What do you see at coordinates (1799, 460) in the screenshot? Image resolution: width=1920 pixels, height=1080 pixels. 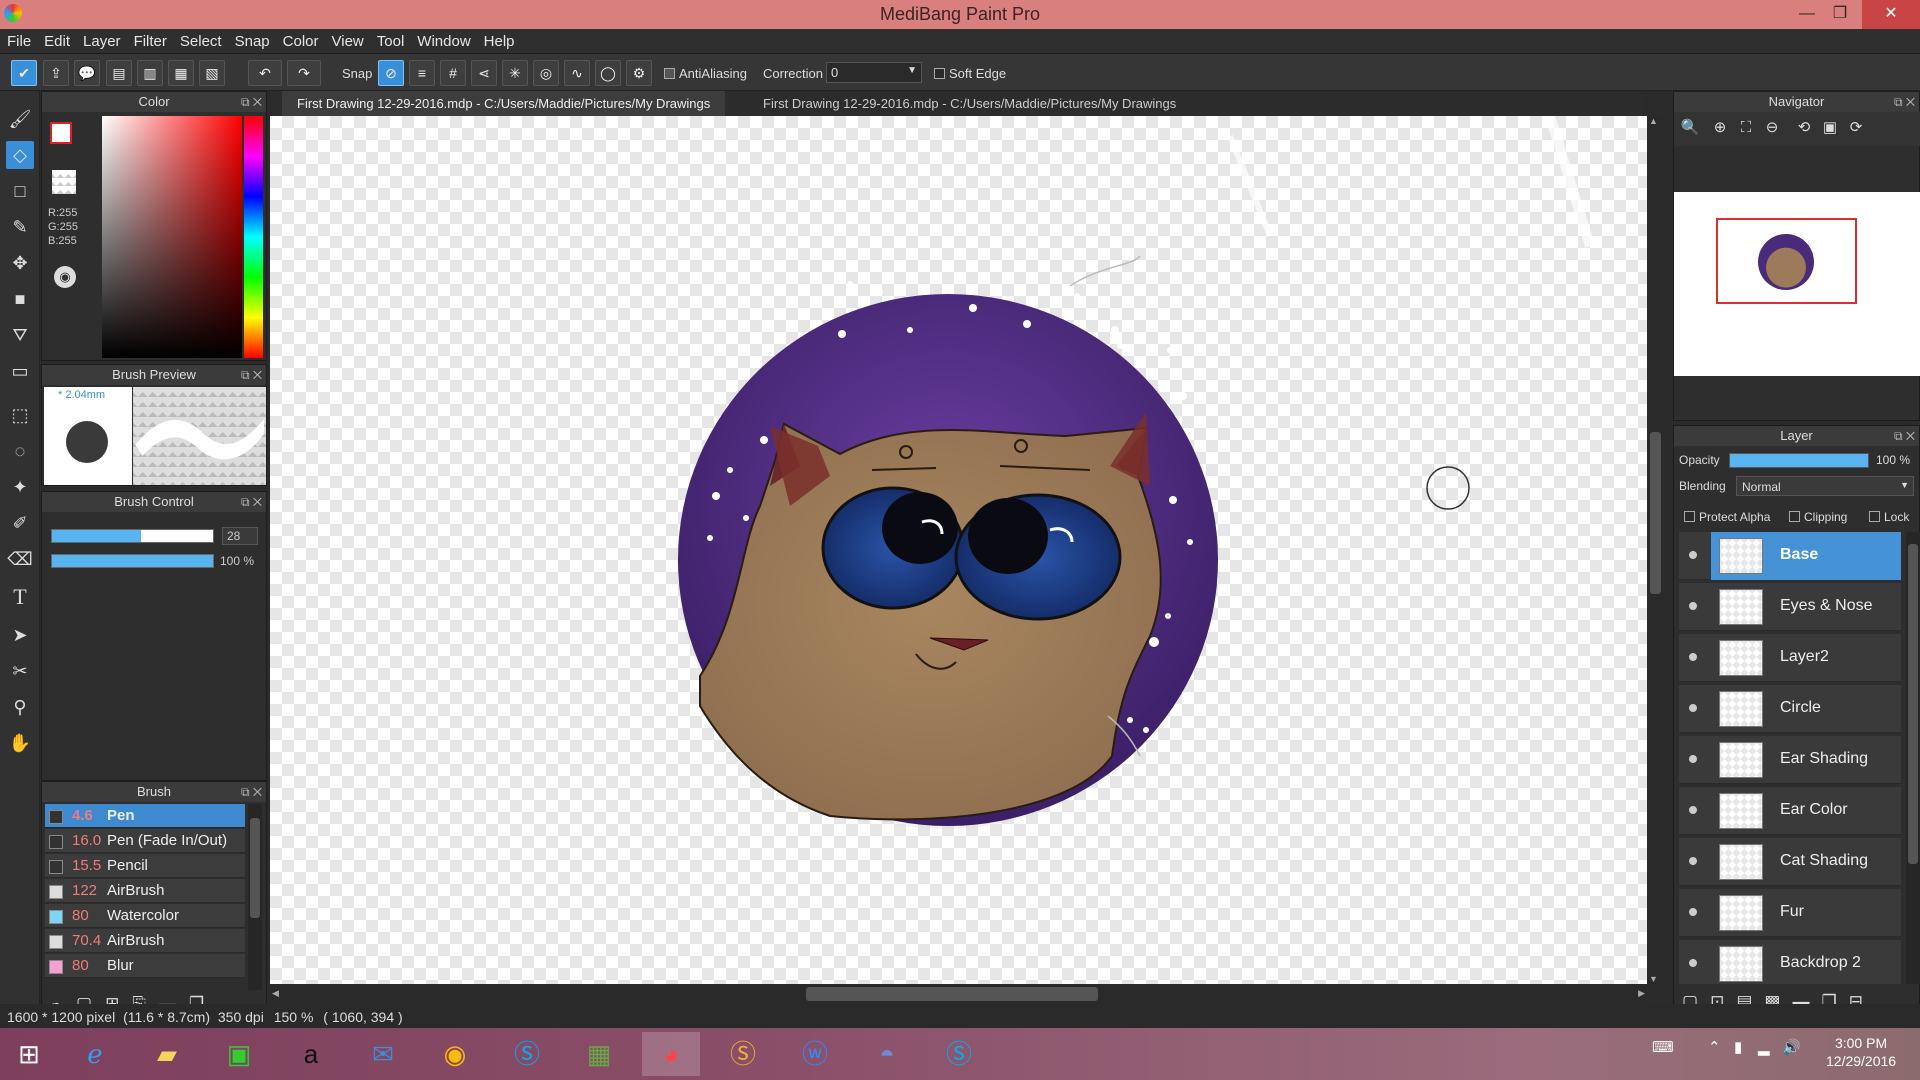 I see `layer-opacity-slider` at bounding box center [1799, 460].